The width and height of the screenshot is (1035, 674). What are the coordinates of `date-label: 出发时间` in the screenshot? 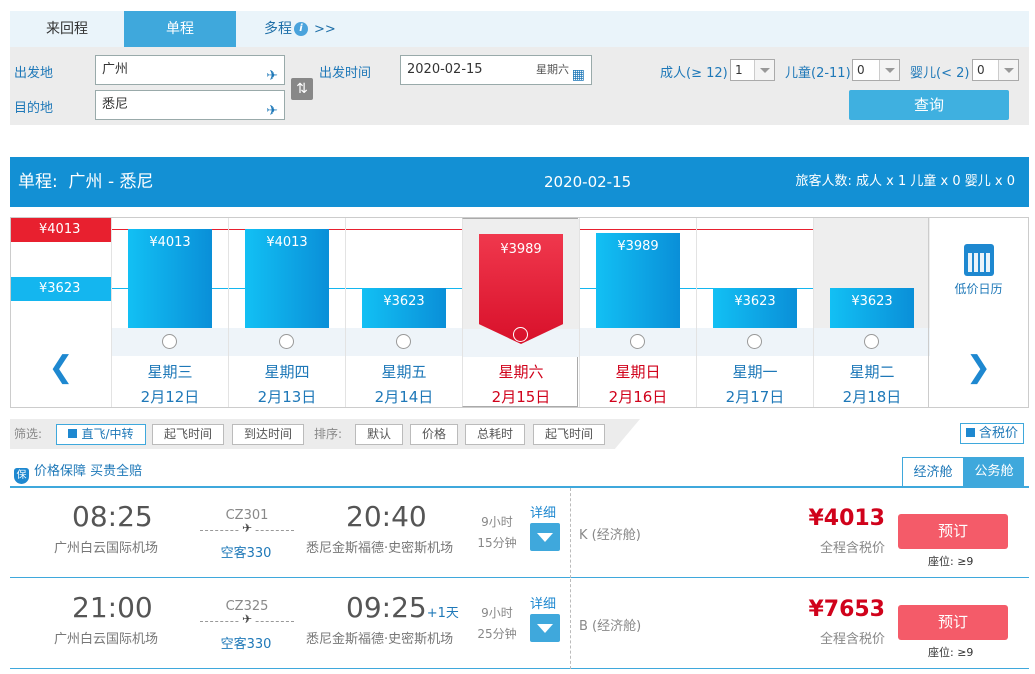 It's located at (345, 73).